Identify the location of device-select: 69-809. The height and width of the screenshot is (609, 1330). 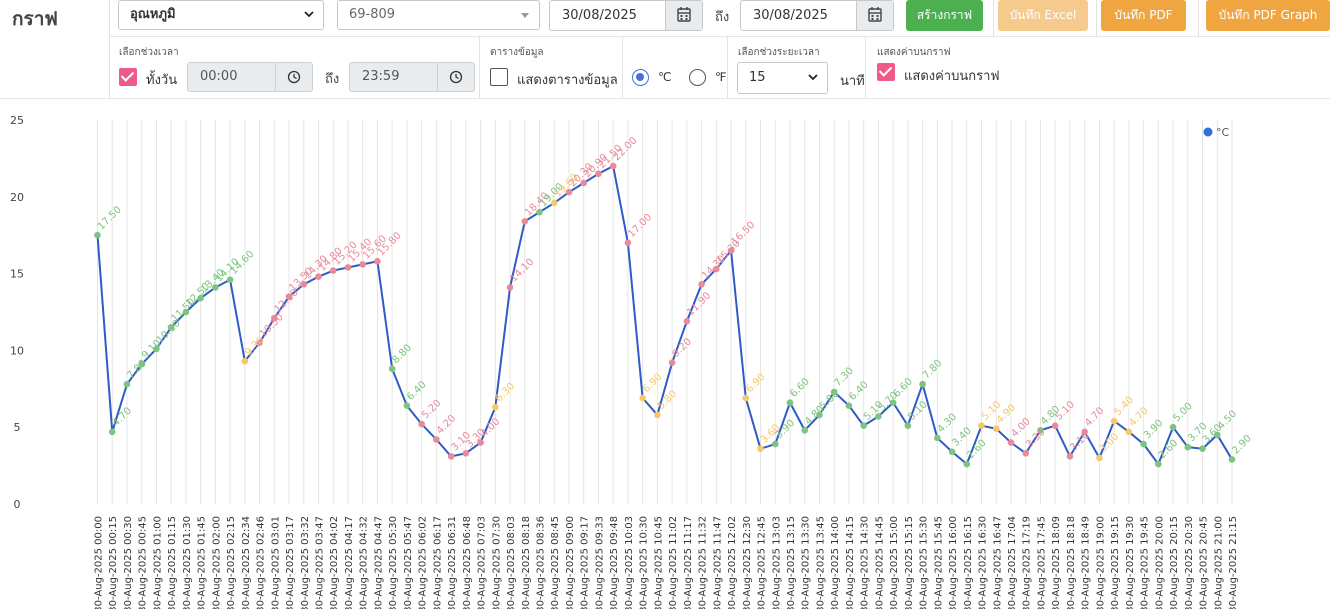
(438, 15).